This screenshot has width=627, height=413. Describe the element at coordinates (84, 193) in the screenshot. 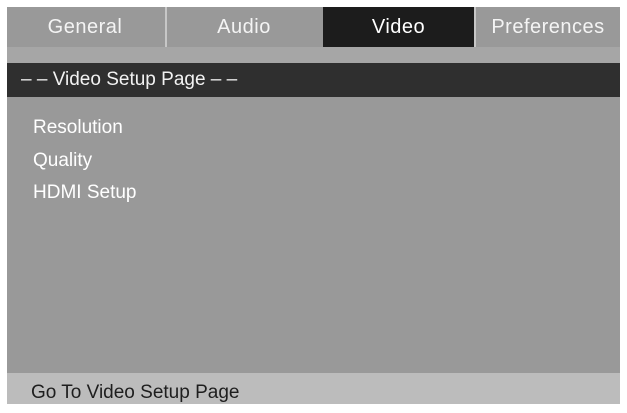

I see `menu-item-hdmi-setup: HDMI Setup` at that location.